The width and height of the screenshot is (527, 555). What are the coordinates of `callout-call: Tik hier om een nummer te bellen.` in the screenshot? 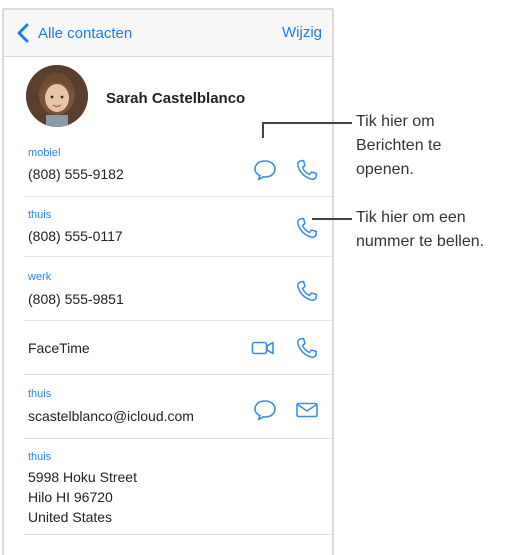 It's located at (420, 230).